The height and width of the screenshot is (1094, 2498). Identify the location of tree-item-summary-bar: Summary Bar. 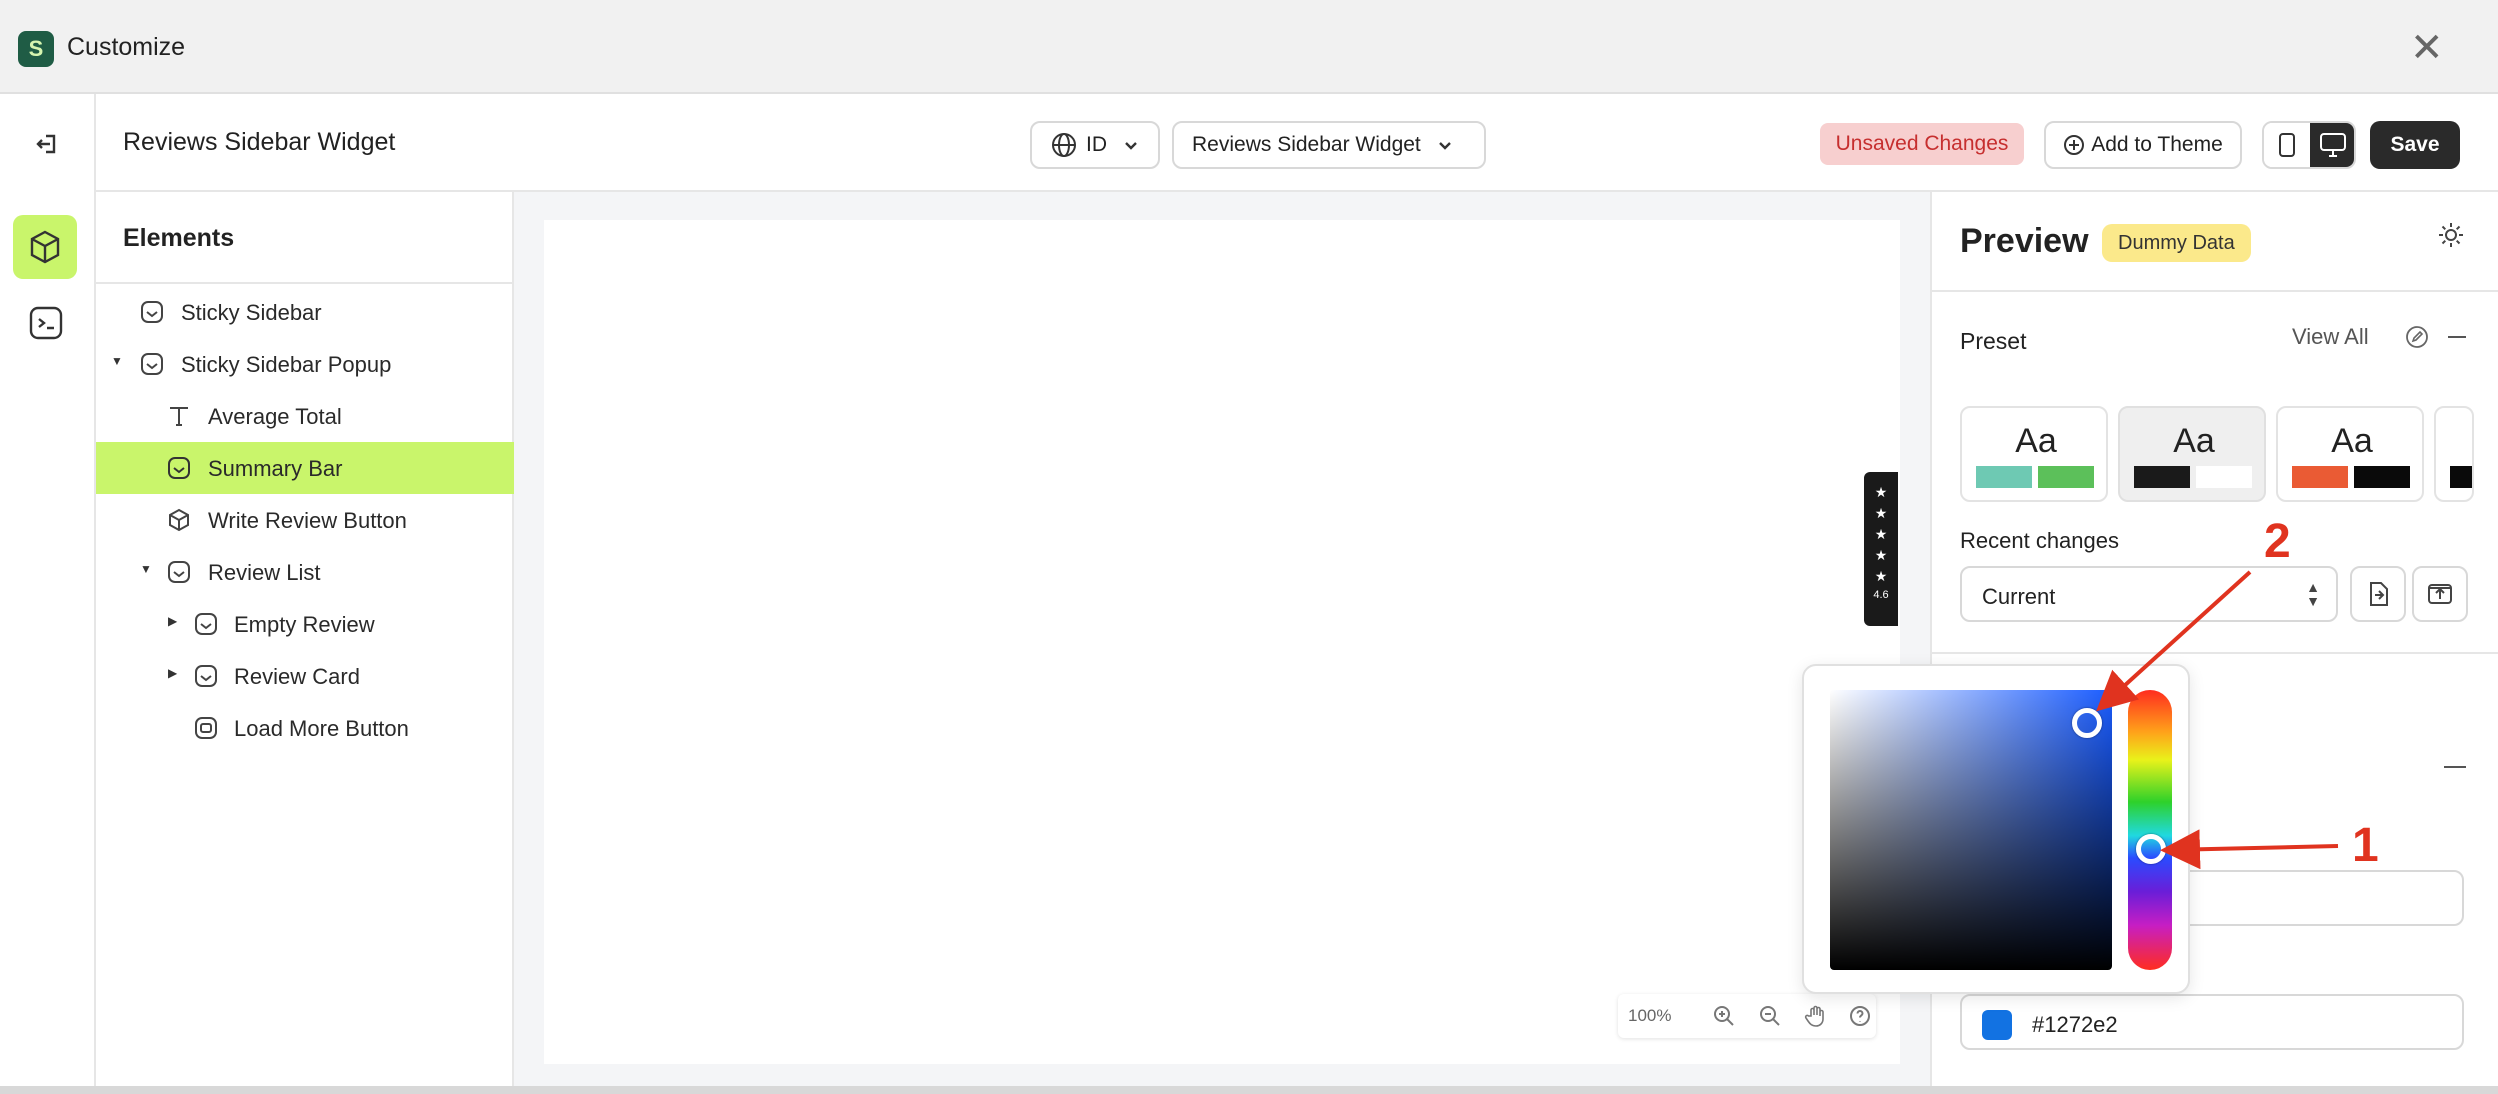
(305, 468).